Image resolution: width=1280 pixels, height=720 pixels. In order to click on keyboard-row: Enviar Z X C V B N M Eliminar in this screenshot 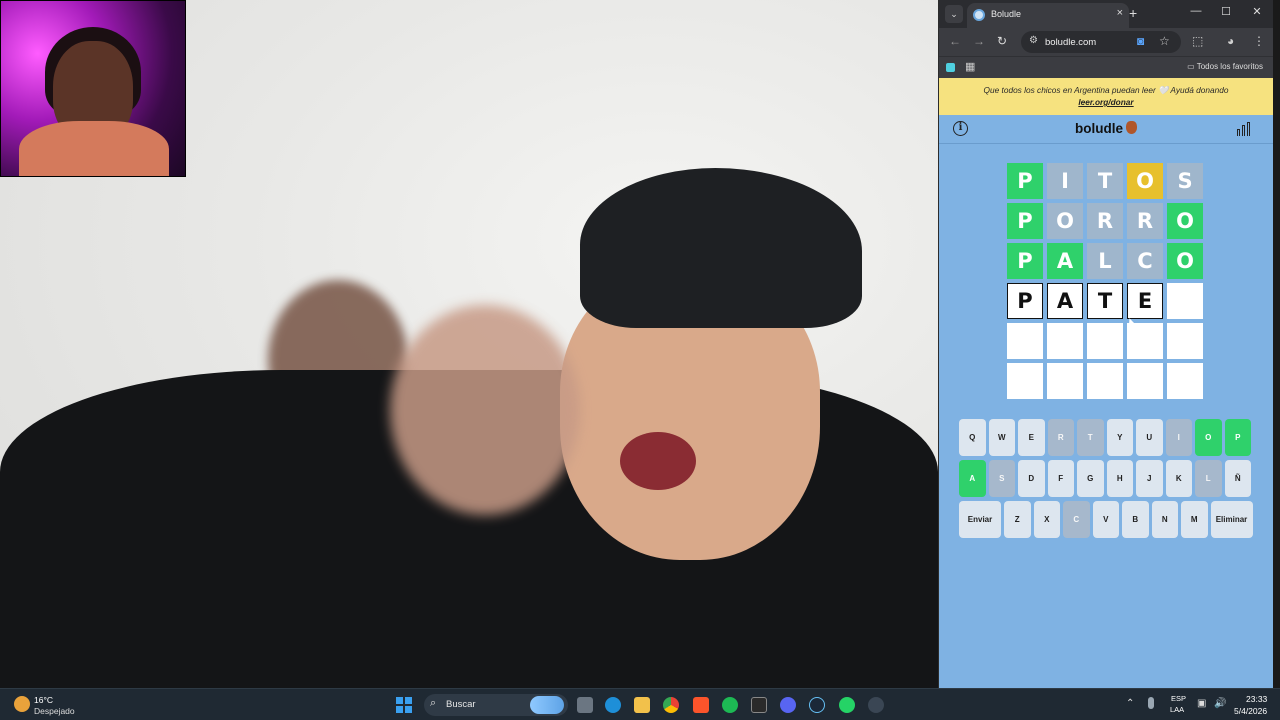, I will do `click(1107, 519)`.